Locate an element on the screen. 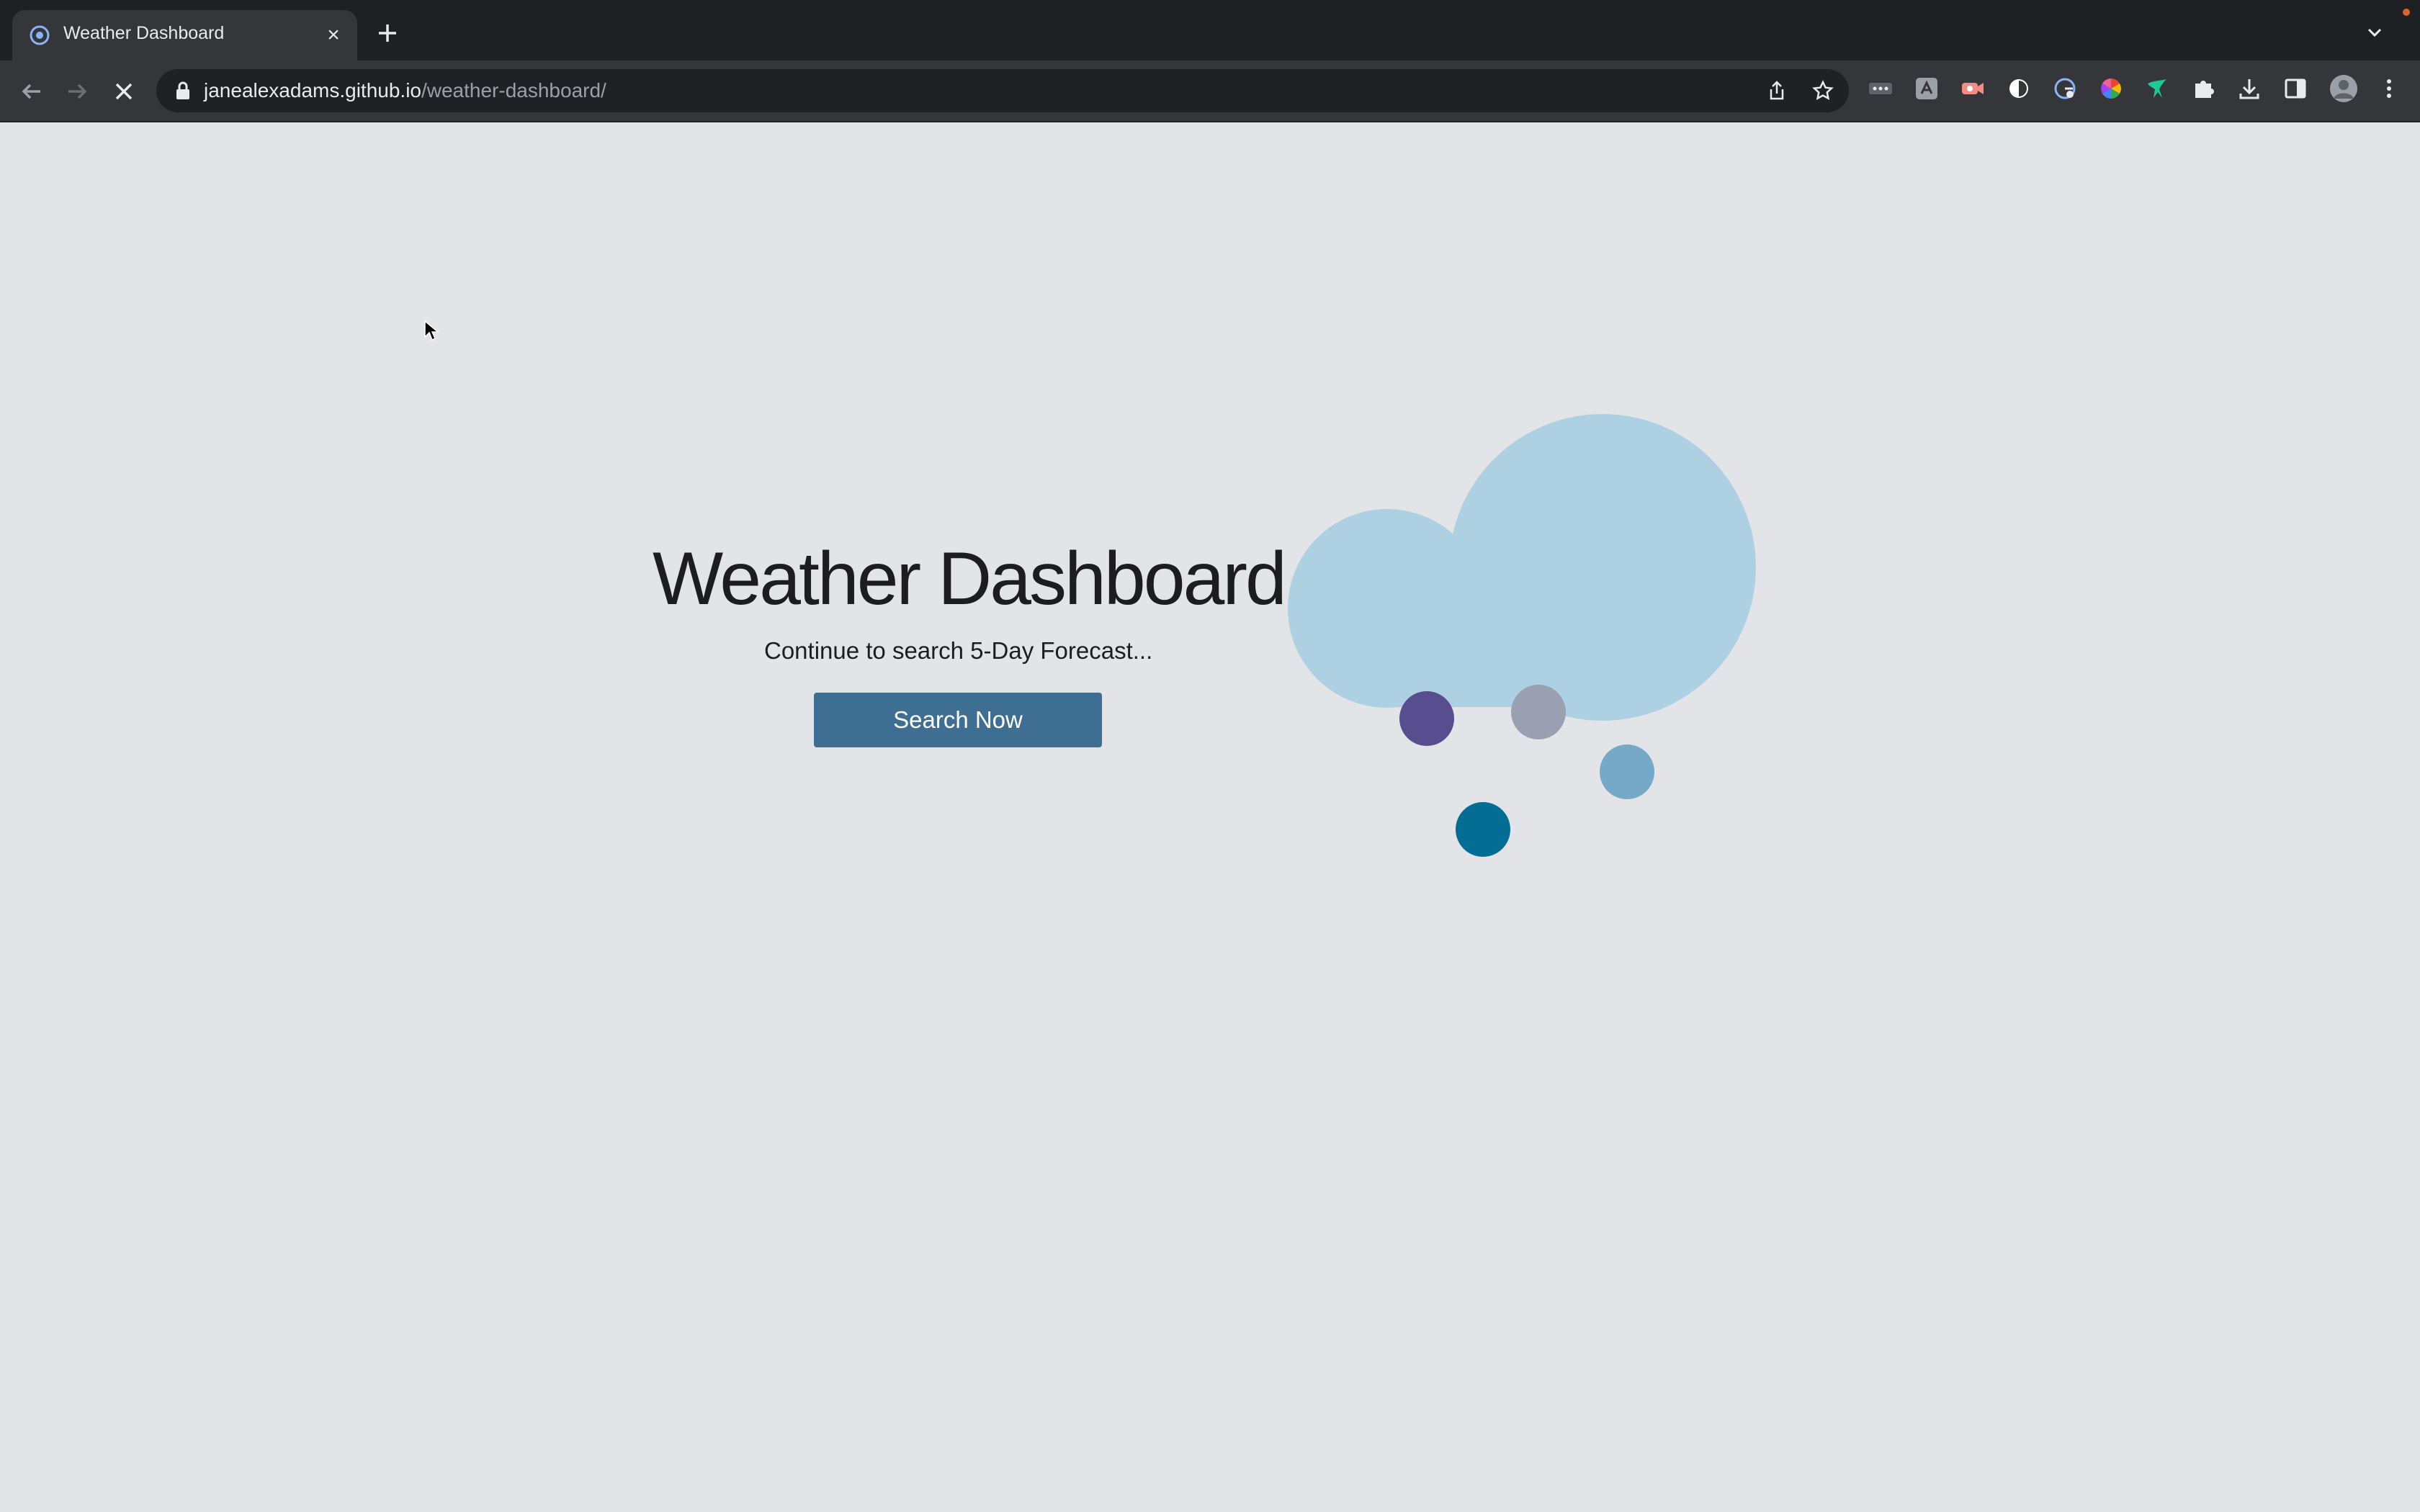 Image resolution: width=2420 pixels, height=1512 pixels. translate-icon is located at coordinates (1926, 88).